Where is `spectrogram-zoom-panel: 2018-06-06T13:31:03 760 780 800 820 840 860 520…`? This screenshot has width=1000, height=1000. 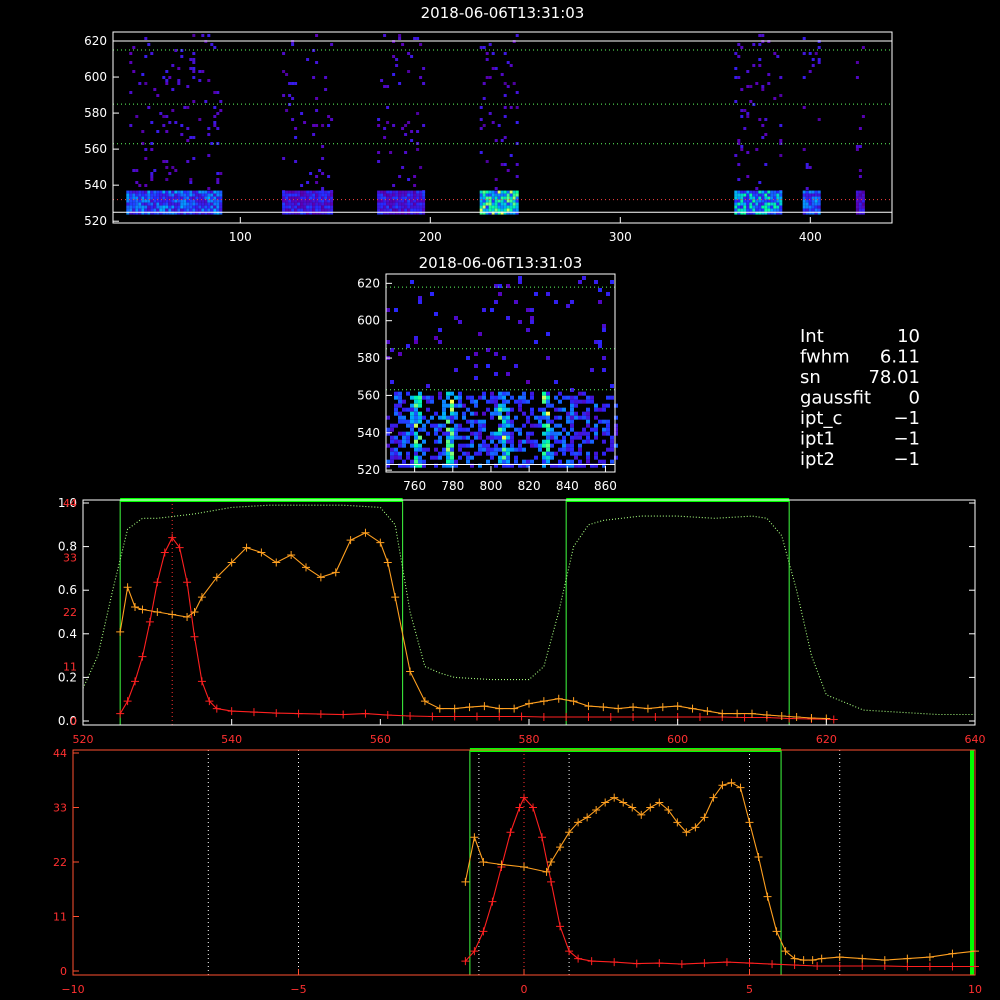 spectrogram-zoom-panel: 2018-06-06T13:31:03 760 780 800 820 840 860 520… is located at coordinates (487, 373).